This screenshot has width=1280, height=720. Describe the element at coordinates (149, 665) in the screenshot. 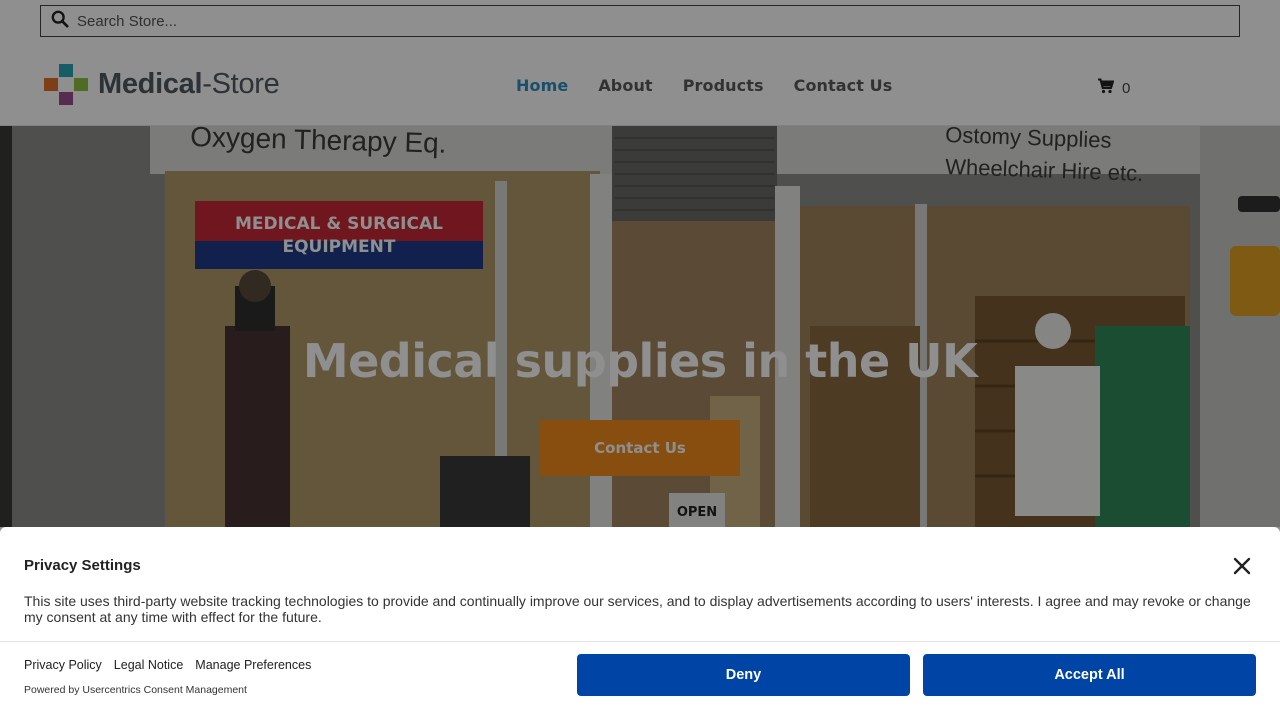

I see `legal-notice-link: Legal Notice` at that location.